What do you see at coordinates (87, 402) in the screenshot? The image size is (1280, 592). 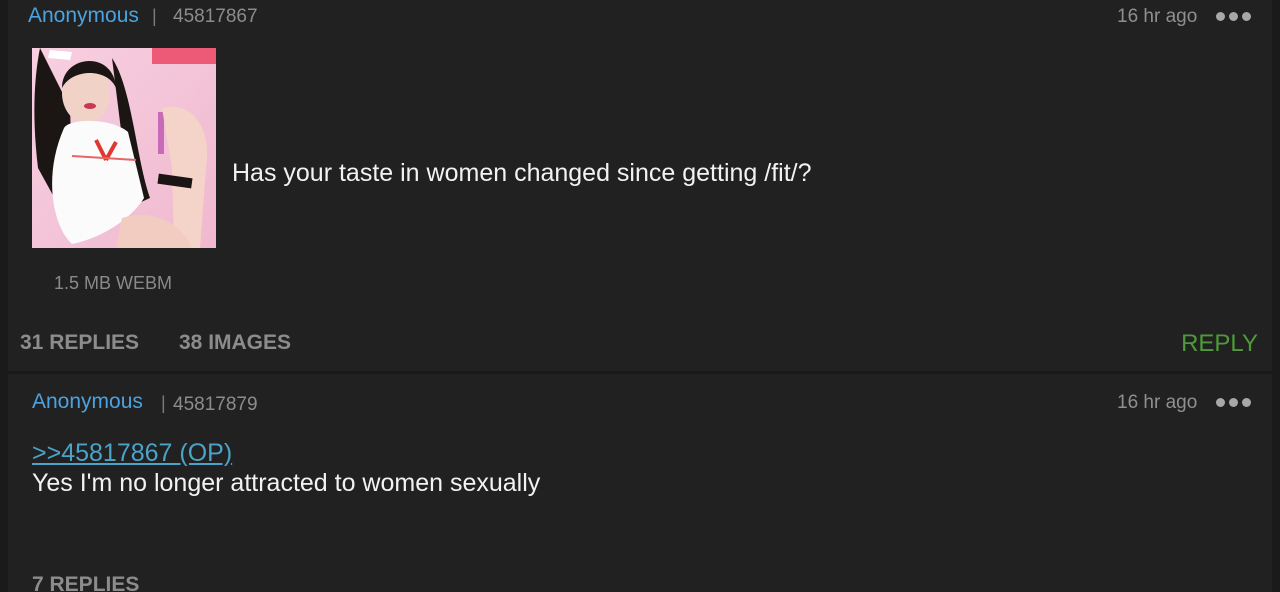 I see `reply-poster-name: Anonymous` at bounding box center [87, 402].